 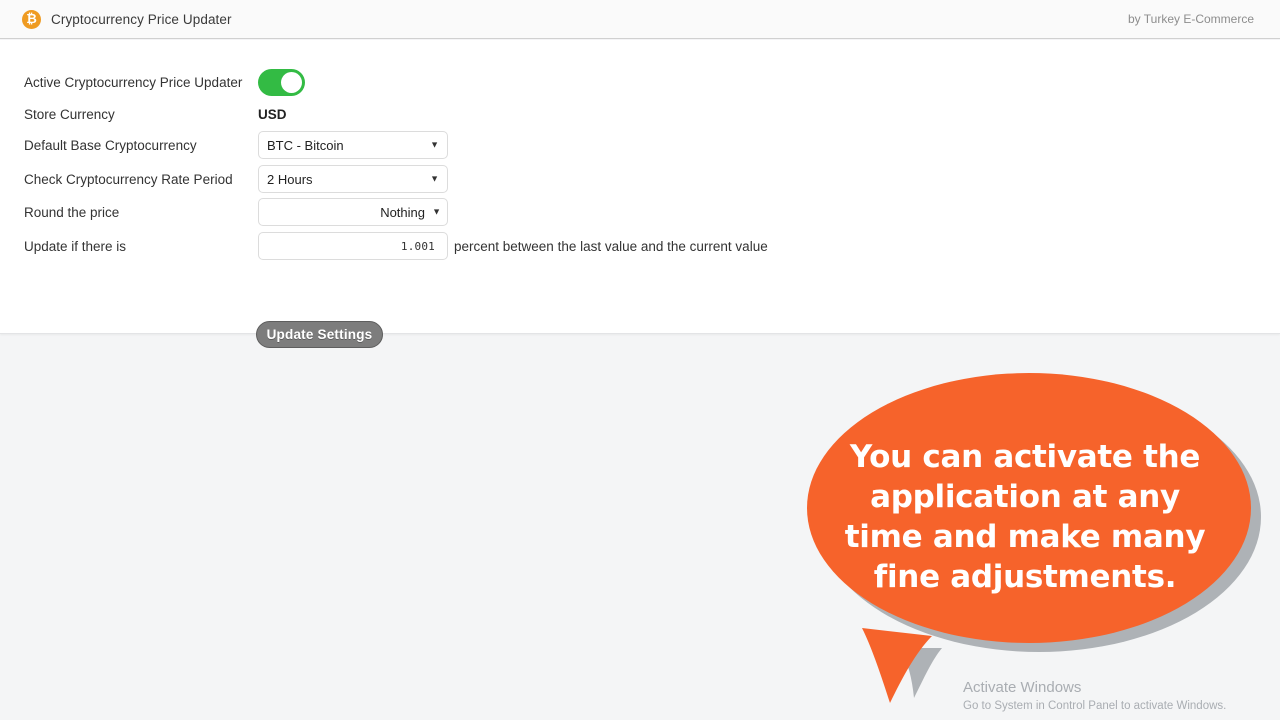 I want to click on base-cryptocurrency-select, so click(x=353, y=145).